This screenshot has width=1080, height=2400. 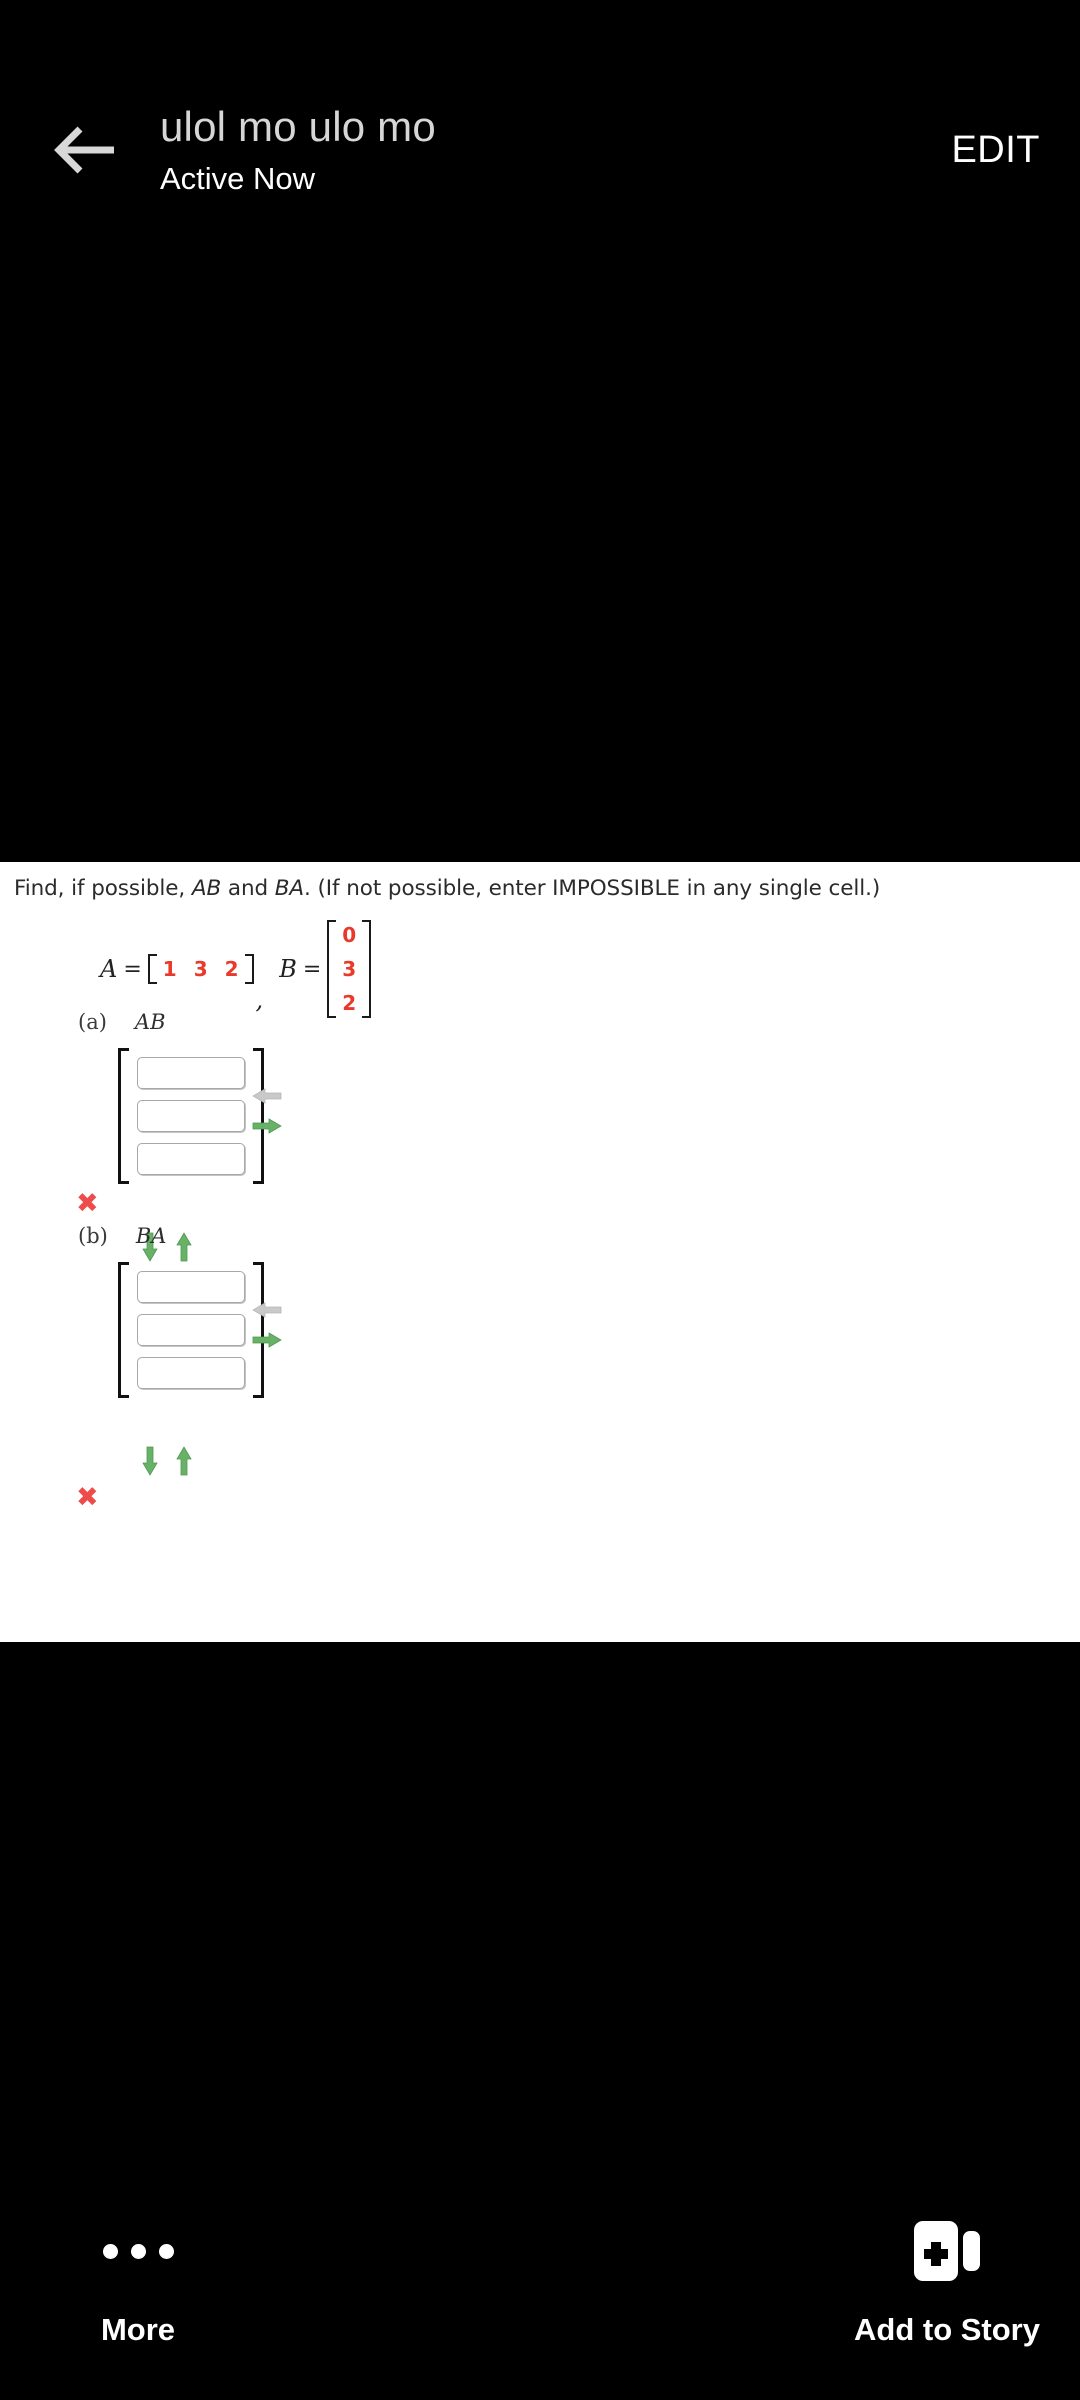 What do you see at coordinates (206, 888) in the screenshot?
I see `question-expression-ab: AB` at bounding box center [206, 888].